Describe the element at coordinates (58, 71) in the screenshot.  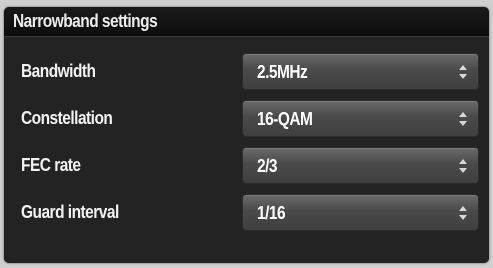
I see `bandwidth-label: Bandwidth` at that location.